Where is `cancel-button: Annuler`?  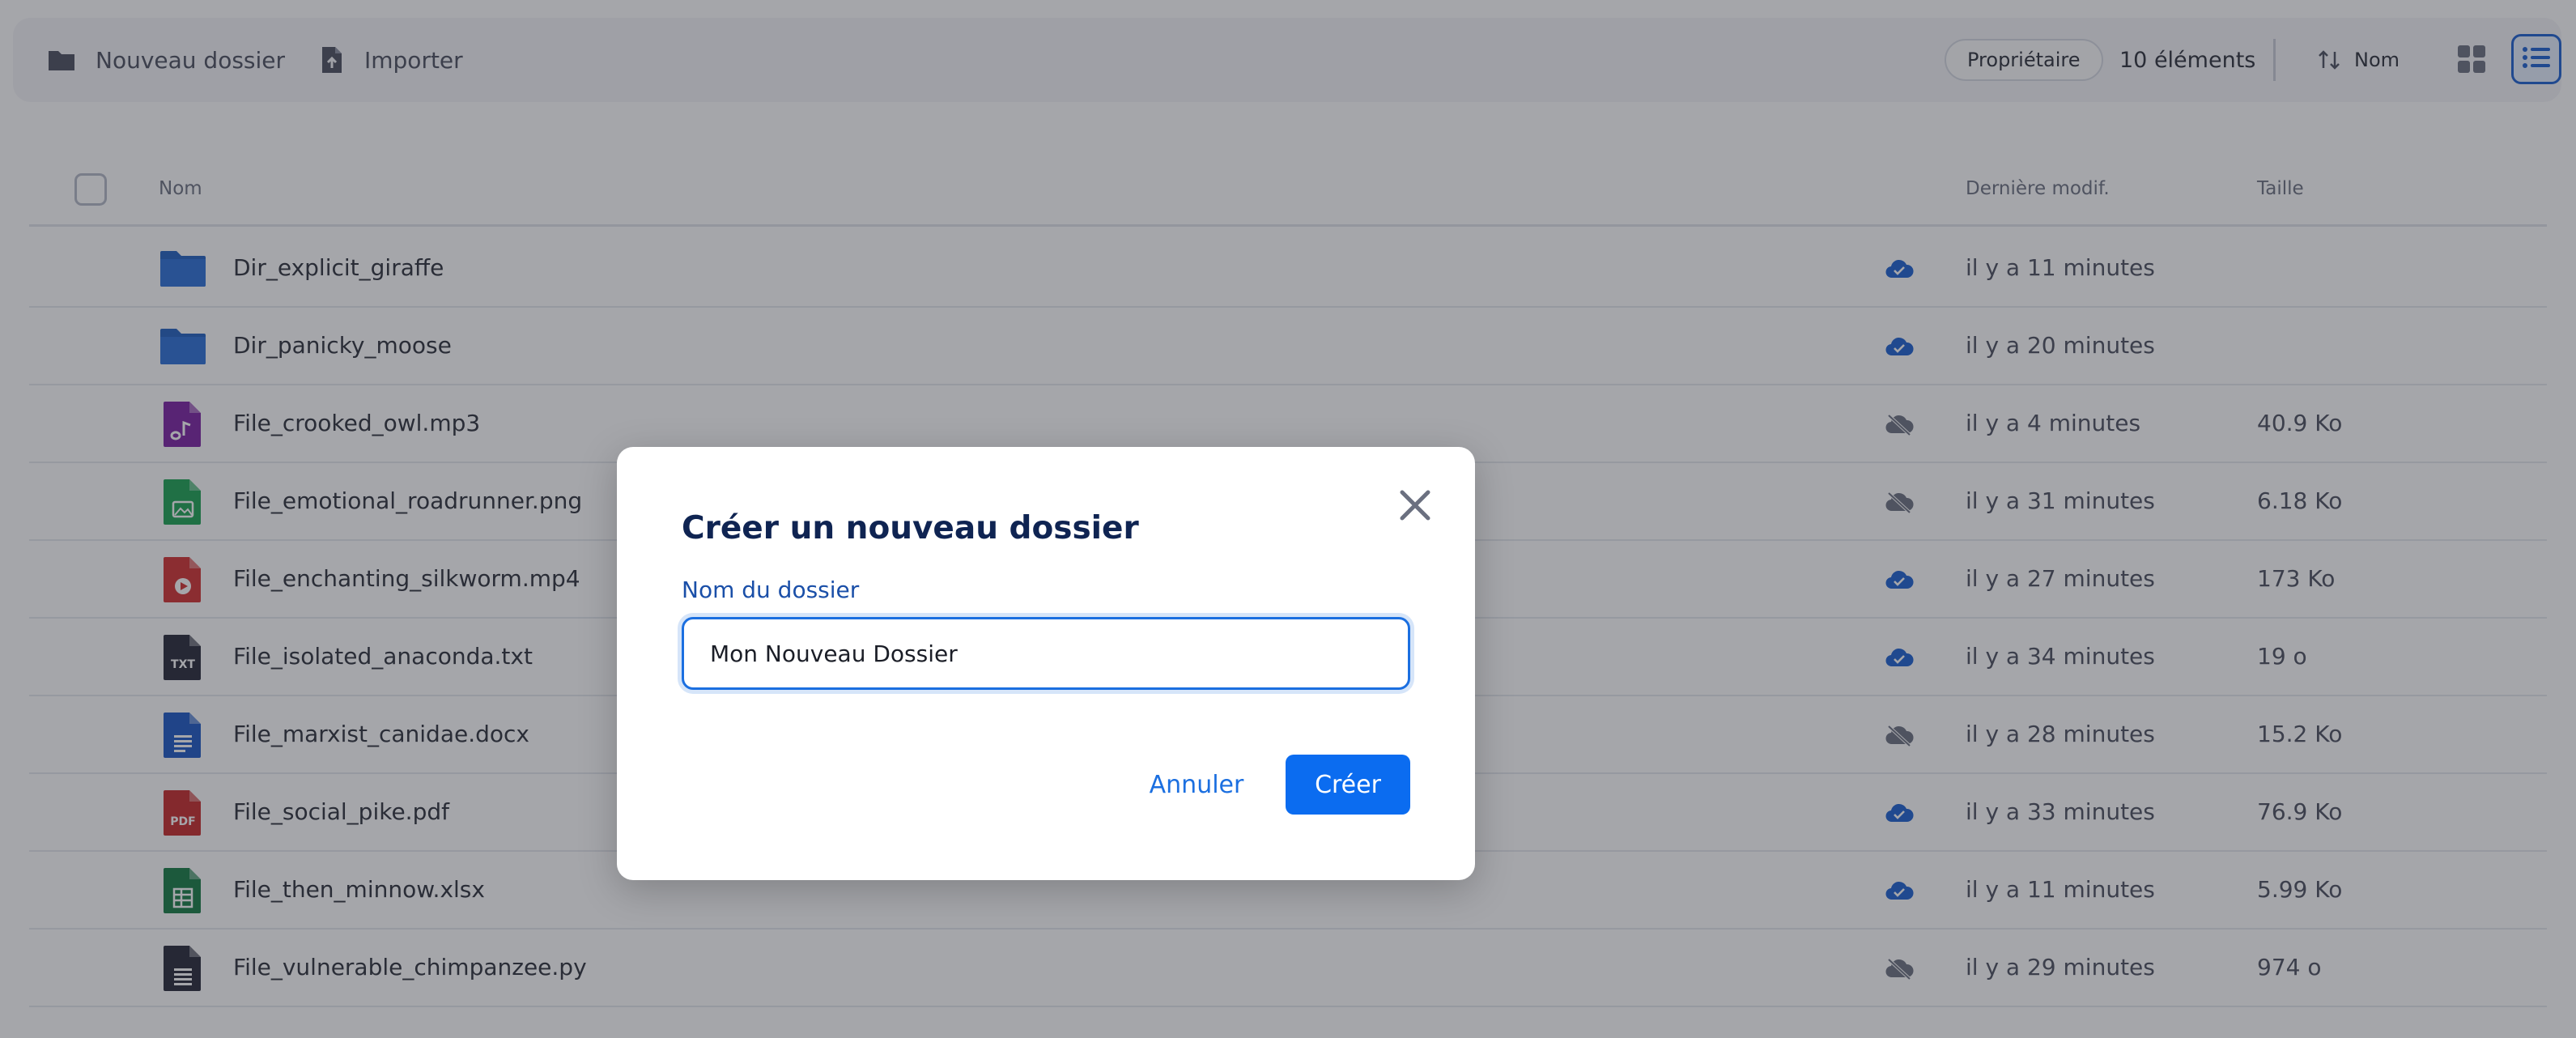 cancel-button: Annuler is located at coordinates (1196, 785).